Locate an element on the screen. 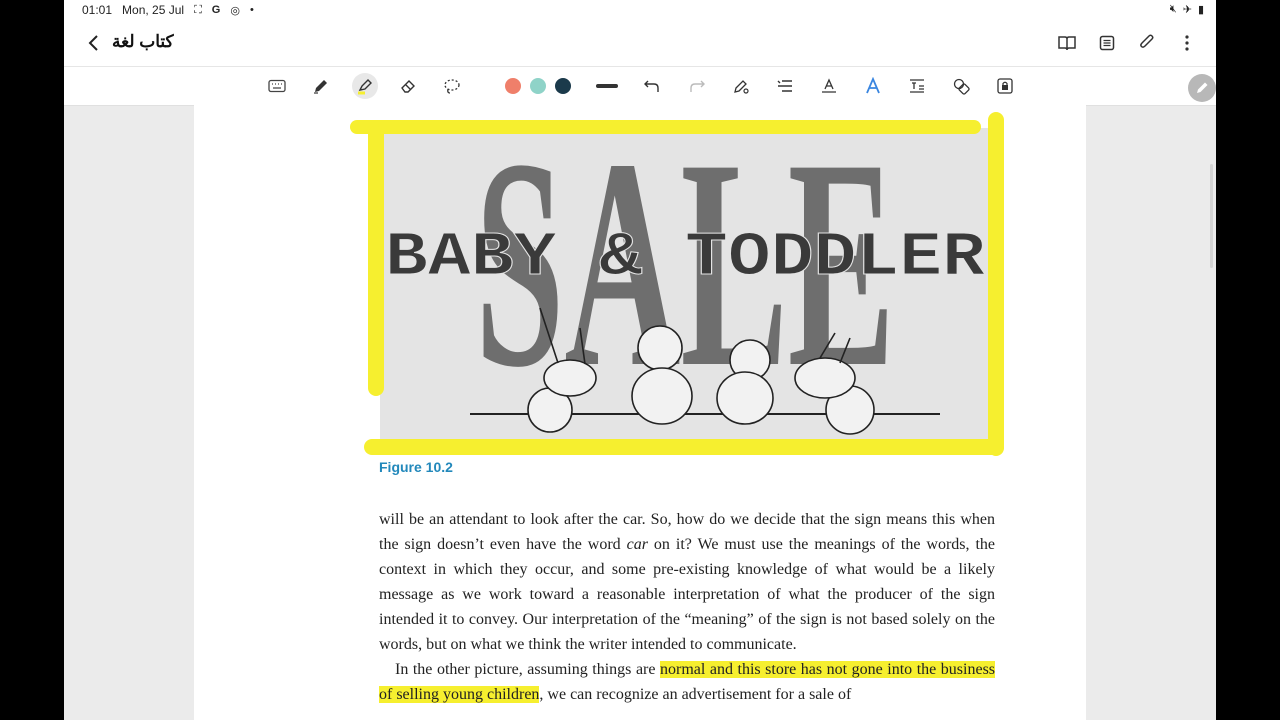  lasso-tool is located at coordinates (452, 86).